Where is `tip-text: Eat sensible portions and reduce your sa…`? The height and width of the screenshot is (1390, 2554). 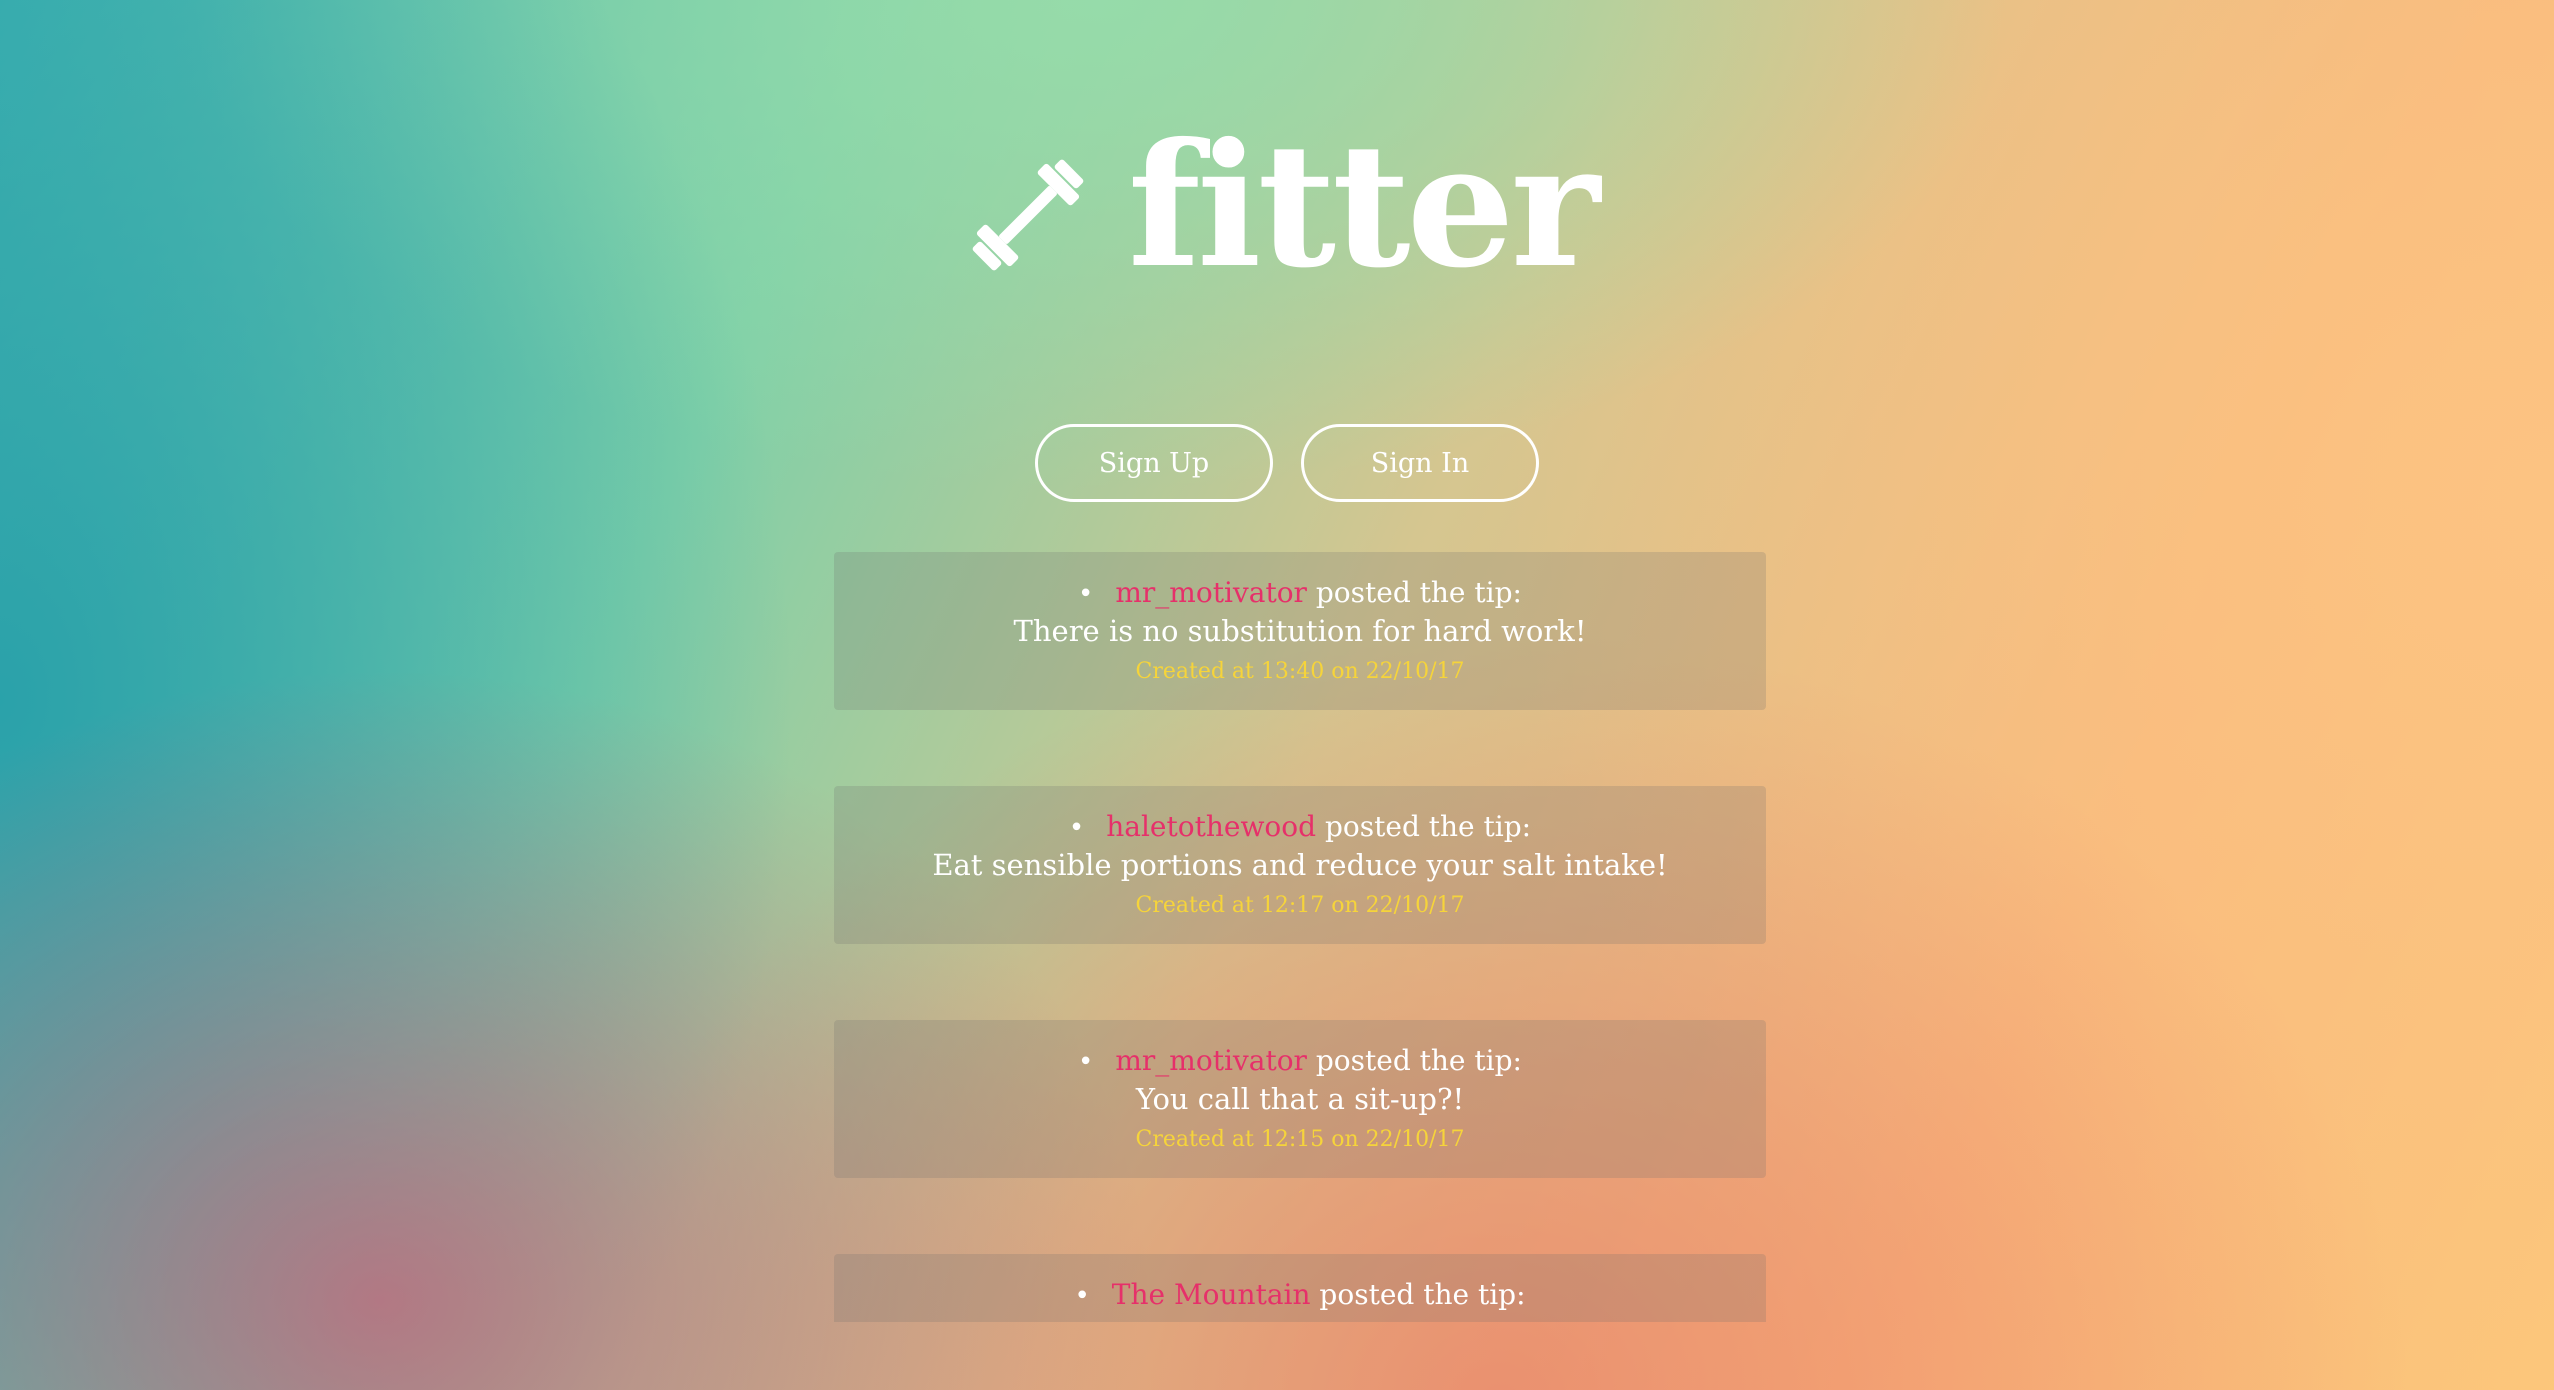 tip-text: Eat sensible portions and reduce your sa… is located at coordinates (1300, 865).